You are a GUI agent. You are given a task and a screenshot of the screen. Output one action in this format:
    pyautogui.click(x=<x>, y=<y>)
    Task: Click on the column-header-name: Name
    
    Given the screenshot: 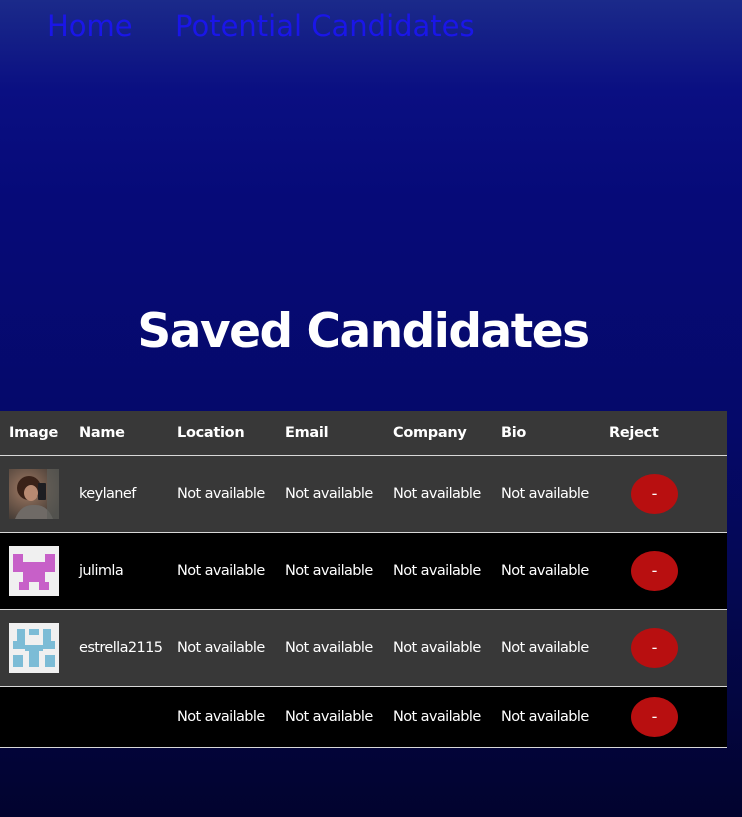 What is the action you would take?
    pyautogui.click(x=119, y=433)
    